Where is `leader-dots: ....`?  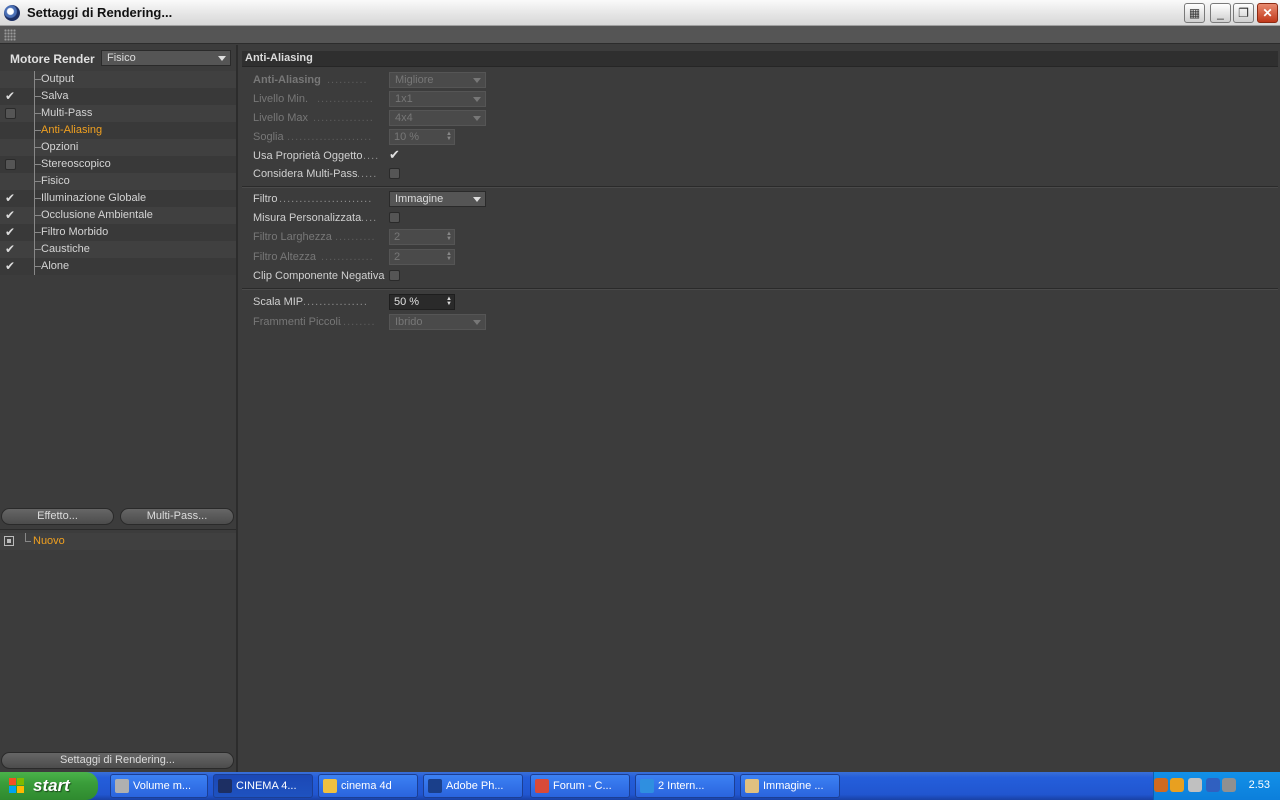 leader-dots: .... is located at coordinates (371, 156).